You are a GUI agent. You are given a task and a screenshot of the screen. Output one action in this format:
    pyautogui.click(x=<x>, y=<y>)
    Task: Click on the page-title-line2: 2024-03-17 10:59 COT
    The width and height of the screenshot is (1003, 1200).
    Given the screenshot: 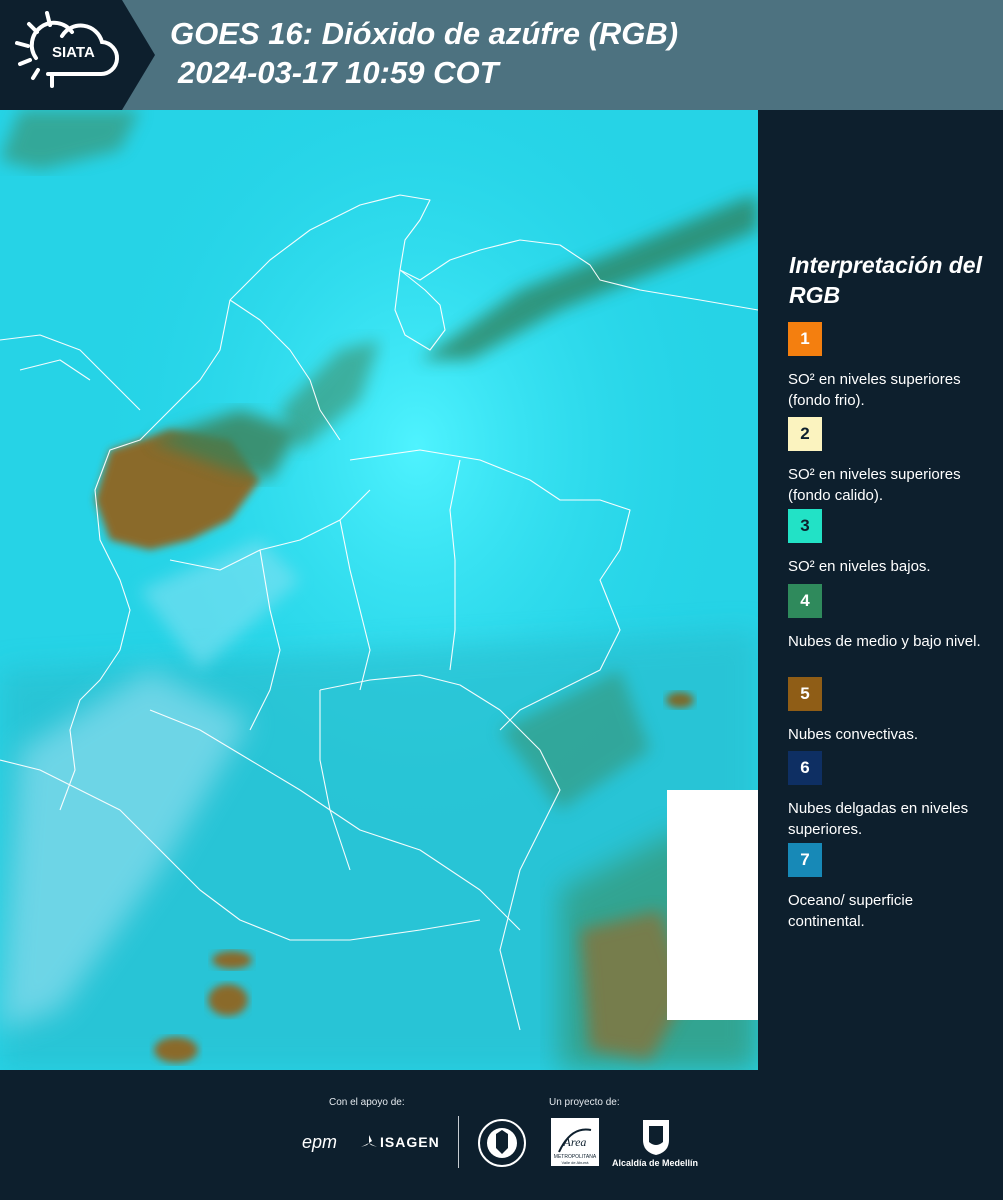 What is the action you would take?
    pyautogui.click(x=338, y=72)
    